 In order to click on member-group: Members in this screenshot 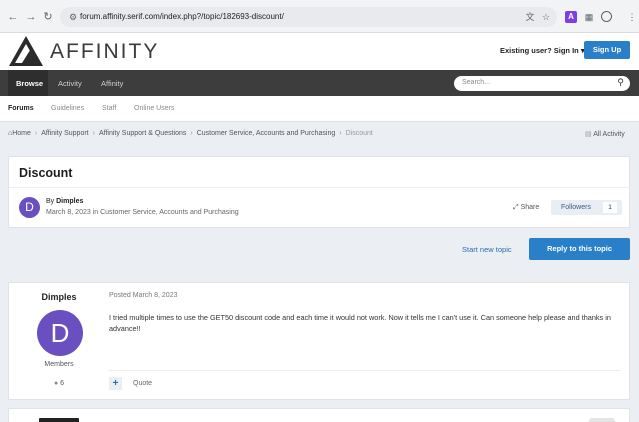, I will do `click(59, 364)`.